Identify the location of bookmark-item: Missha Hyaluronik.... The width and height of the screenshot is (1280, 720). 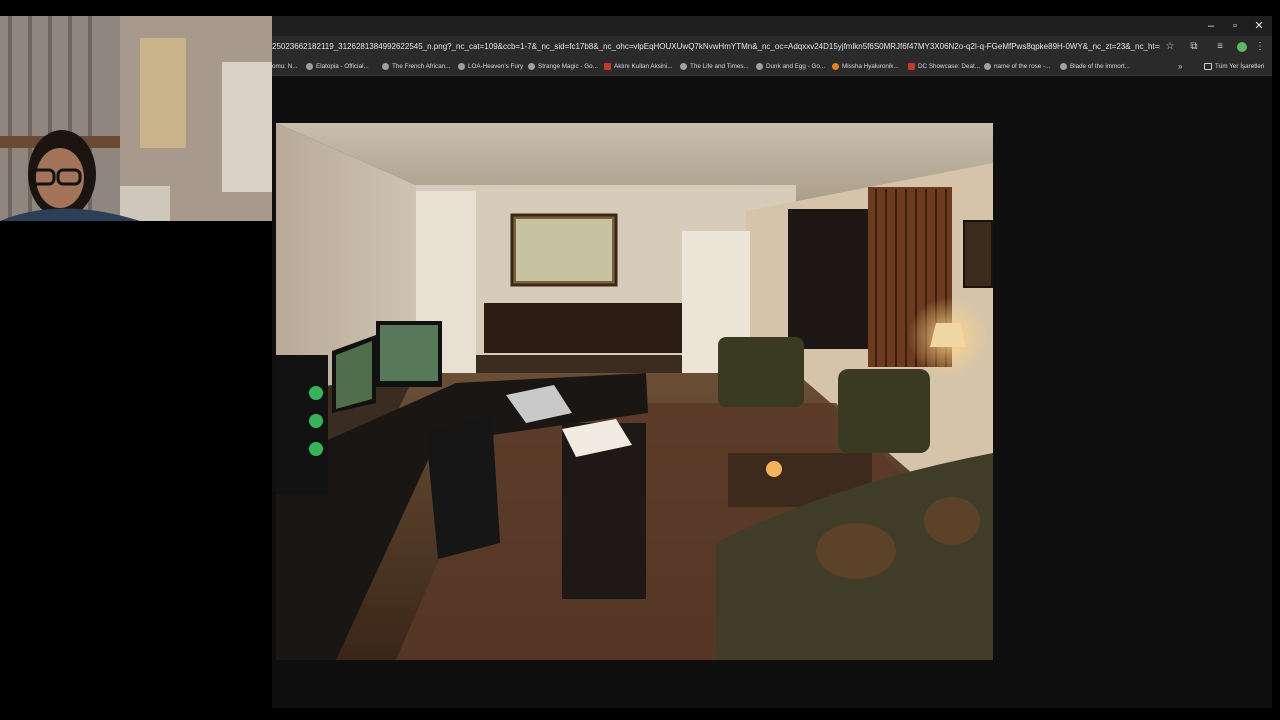
(865, 66).